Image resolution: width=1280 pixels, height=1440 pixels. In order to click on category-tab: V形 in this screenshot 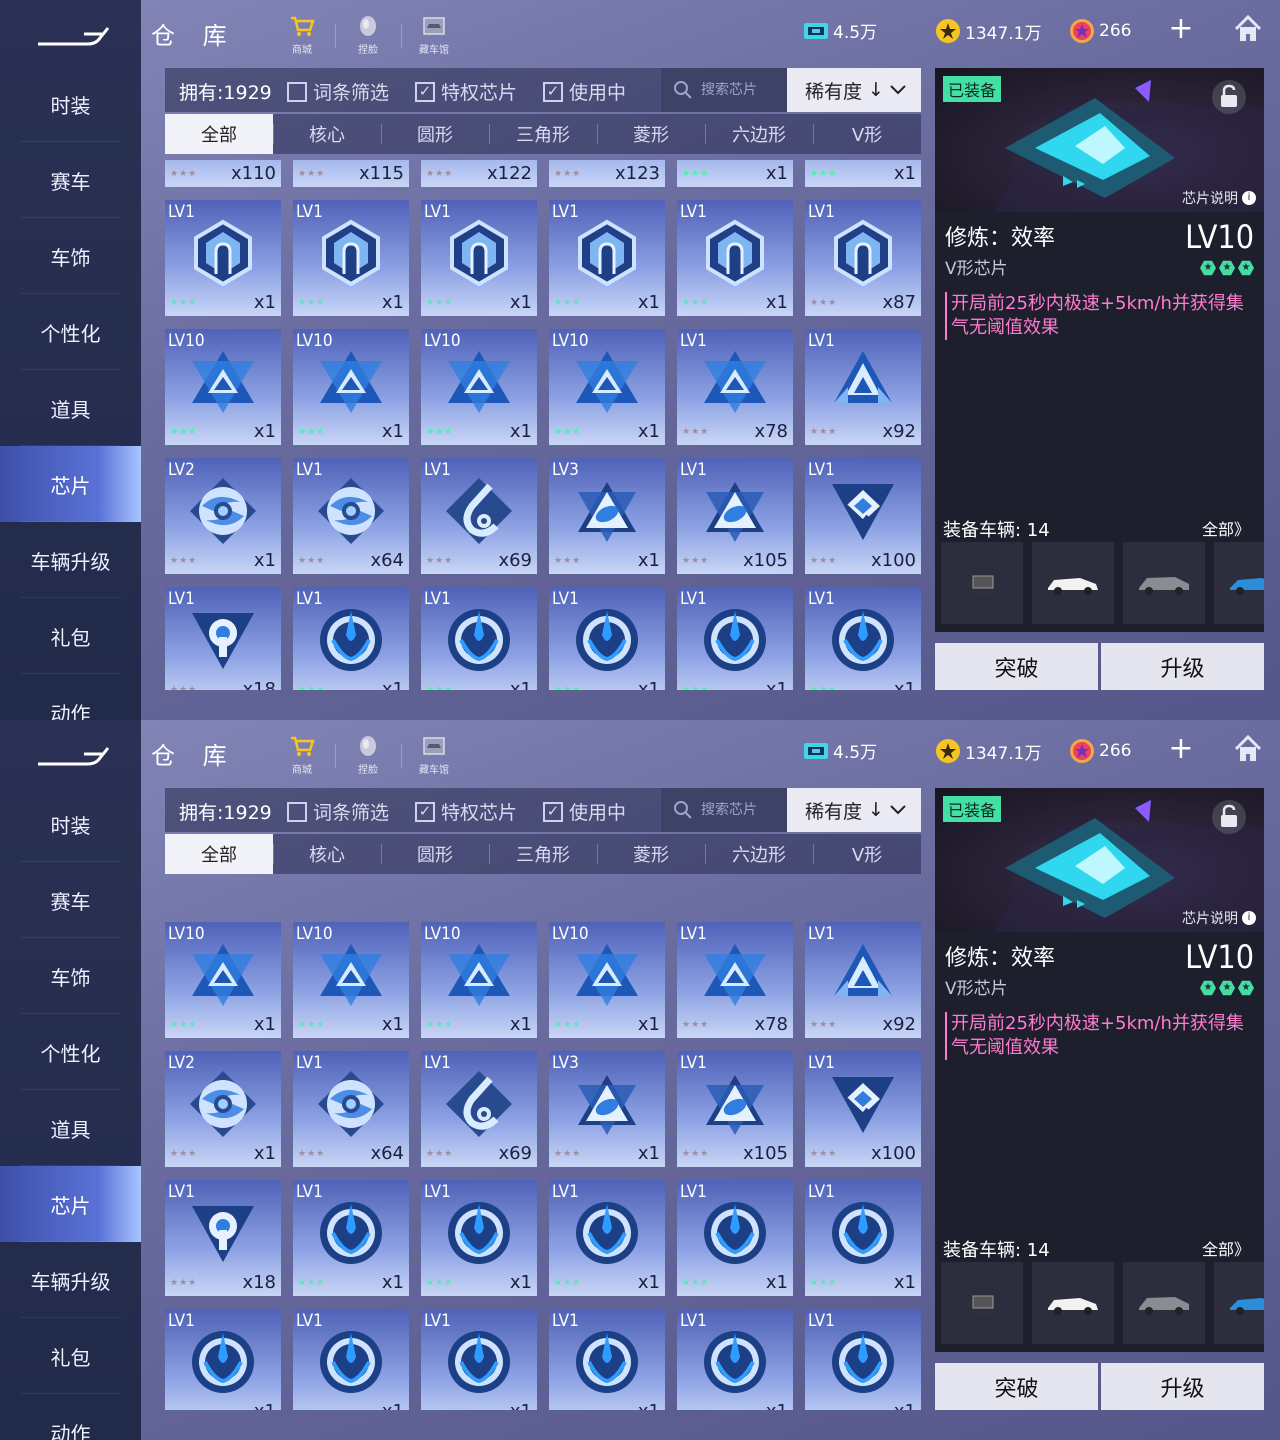, I will do `click(867, 854)`.